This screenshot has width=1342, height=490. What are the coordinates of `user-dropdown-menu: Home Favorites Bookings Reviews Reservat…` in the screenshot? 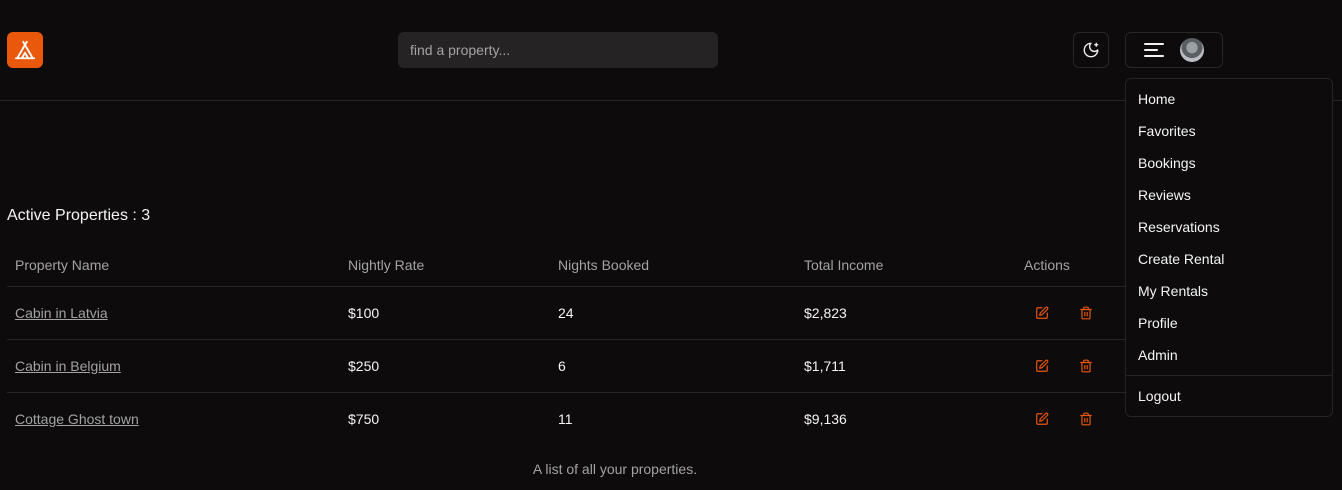 It's located at (1229, 247).